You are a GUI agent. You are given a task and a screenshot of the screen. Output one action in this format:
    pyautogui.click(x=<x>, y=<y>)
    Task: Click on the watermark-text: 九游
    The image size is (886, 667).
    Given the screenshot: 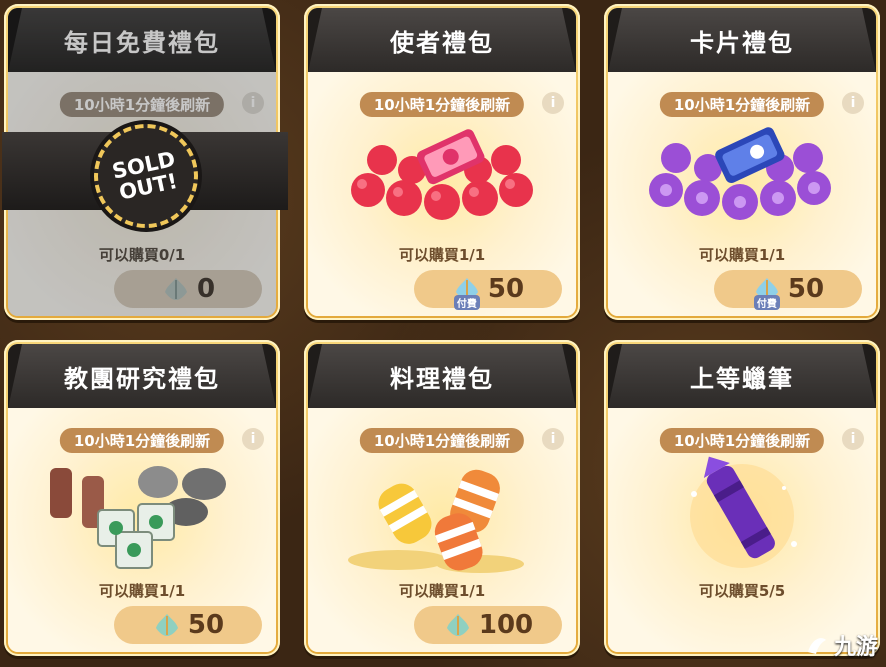 What is the action you would take?
    pyautogui.click(x=855, y=647)
    